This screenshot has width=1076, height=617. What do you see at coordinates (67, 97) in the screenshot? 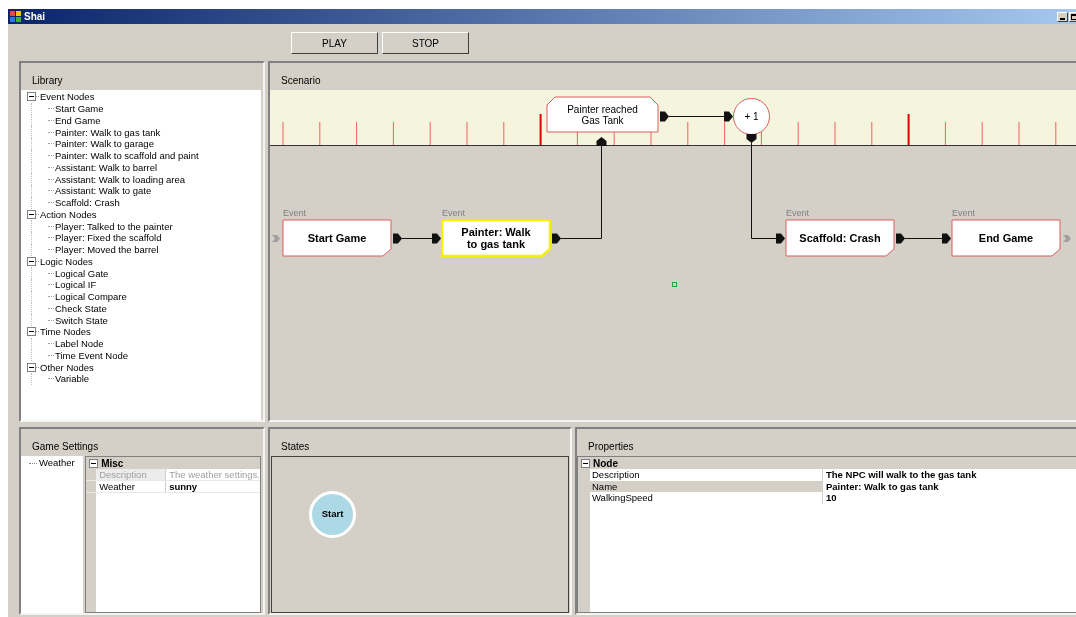
I see `tree-item: Event Nodes` at bounding box center [67, 97].